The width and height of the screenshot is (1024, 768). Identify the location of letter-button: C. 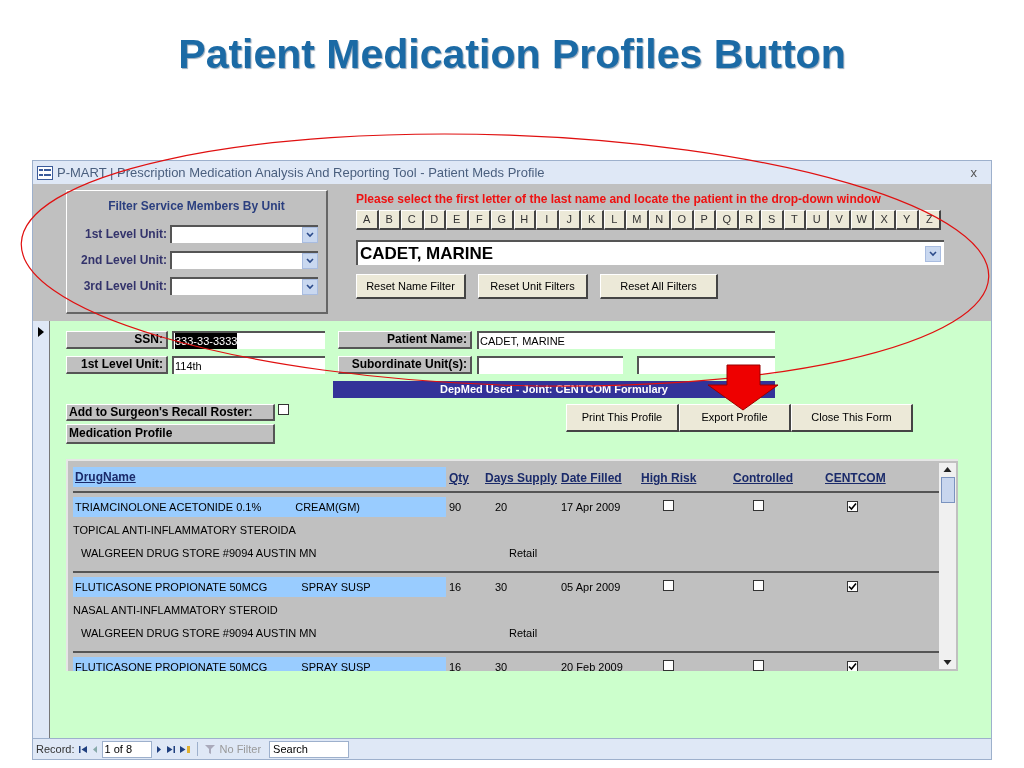
(412, 220).